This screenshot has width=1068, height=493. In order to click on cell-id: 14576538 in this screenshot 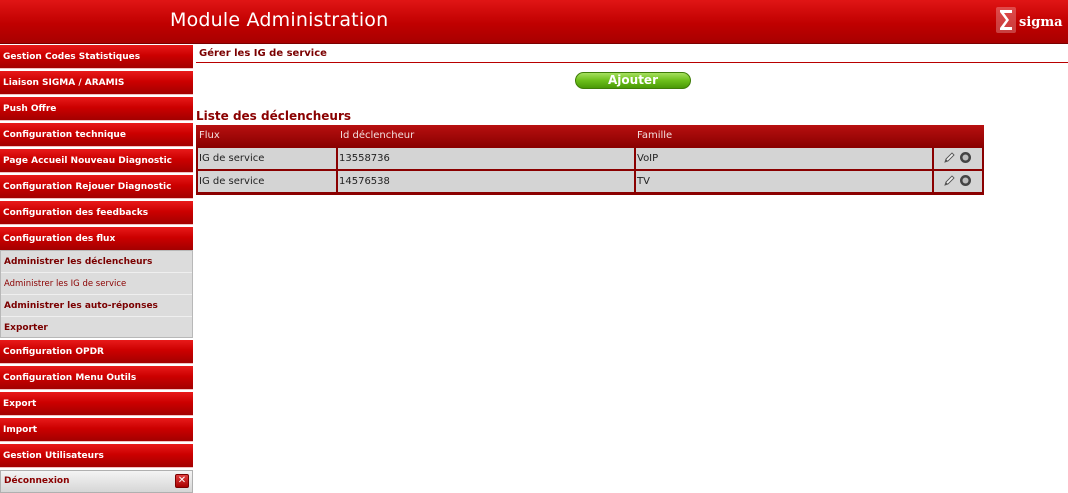, I will do `click(486, 181)`.